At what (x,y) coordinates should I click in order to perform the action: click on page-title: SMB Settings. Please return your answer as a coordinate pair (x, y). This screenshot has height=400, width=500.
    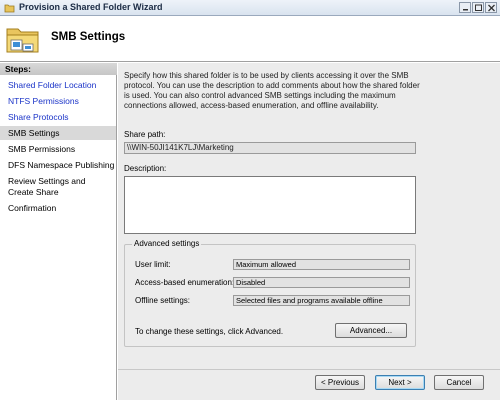
    Looking at the image, I should click on (88, 37).